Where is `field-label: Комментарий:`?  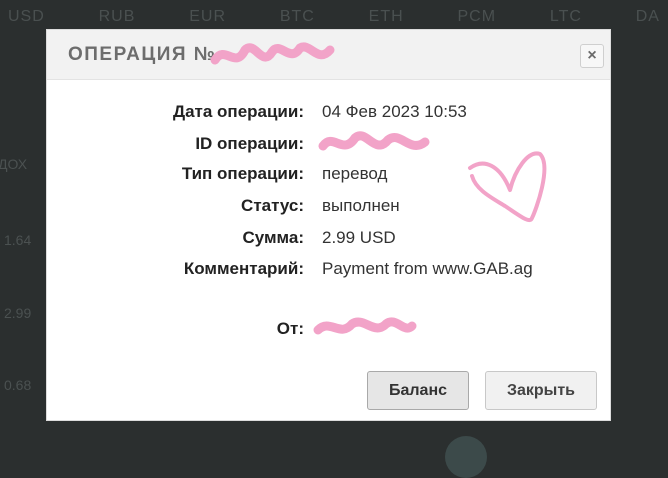 field-label: Комментарий: is located at coordinates (243, 268).